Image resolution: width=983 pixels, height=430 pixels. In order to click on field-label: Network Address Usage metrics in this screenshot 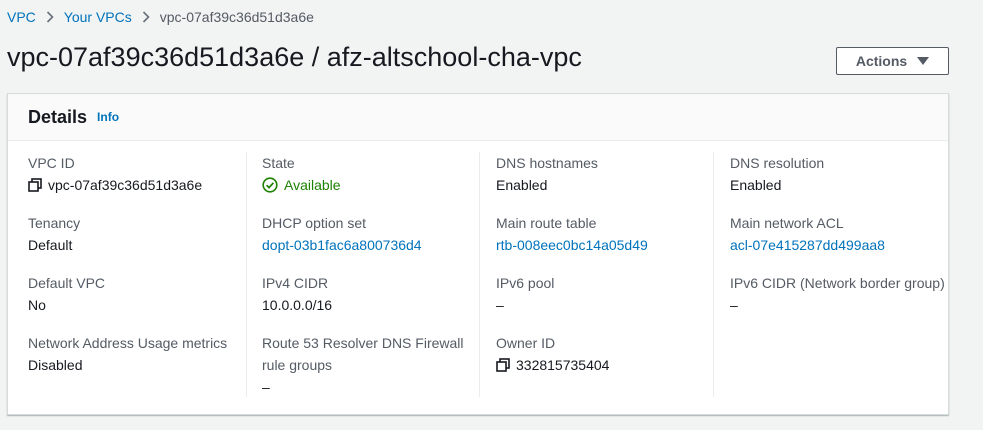, I will do `click(128, 343)`.